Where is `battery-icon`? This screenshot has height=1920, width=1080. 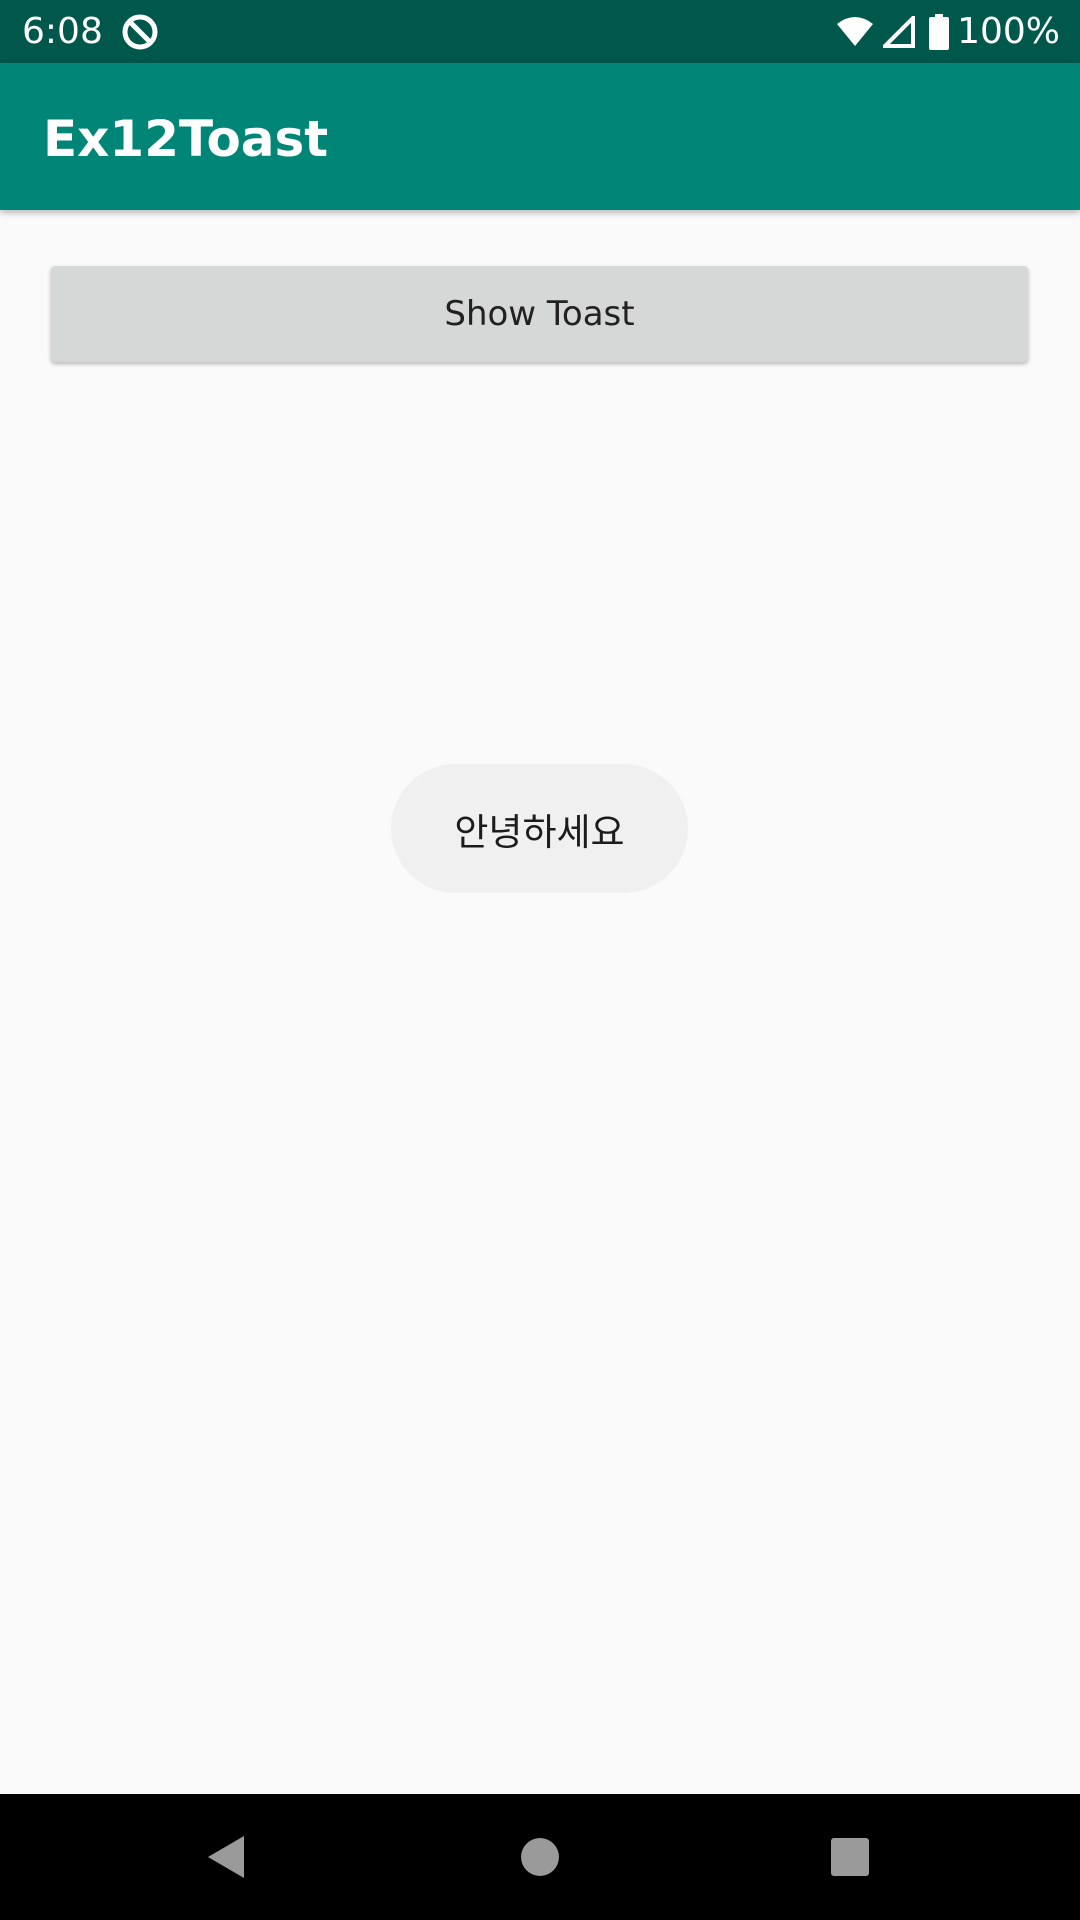
battery-icon is located at coordinates (939, 31).